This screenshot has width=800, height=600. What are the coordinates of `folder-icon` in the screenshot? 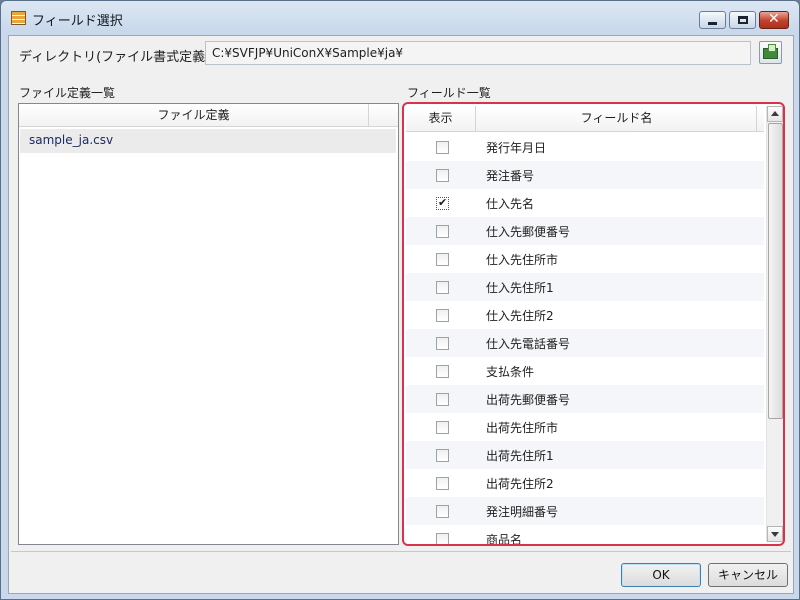 It's located at (770, 51).